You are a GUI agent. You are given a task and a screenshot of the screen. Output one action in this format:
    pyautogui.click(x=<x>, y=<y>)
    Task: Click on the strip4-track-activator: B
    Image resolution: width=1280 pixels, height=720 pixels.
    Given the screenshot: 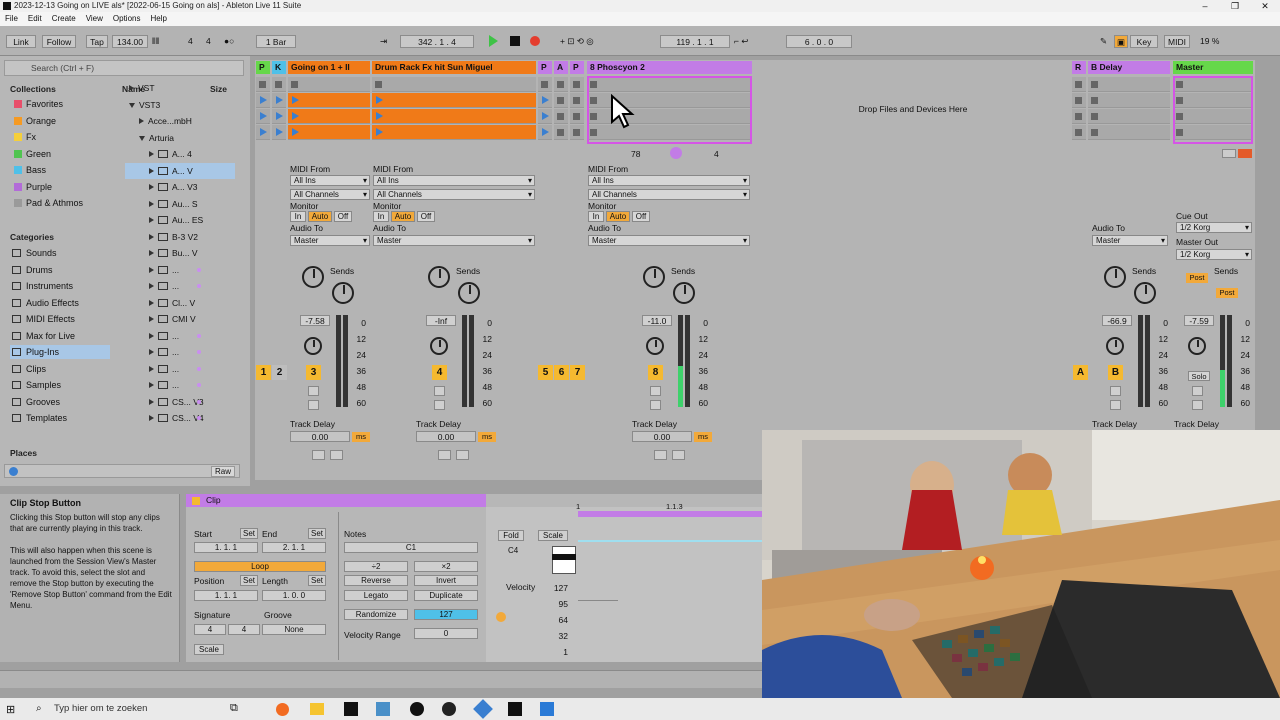 What is the action you would take?
    pyautogui.click(x=1115, y=372)
    